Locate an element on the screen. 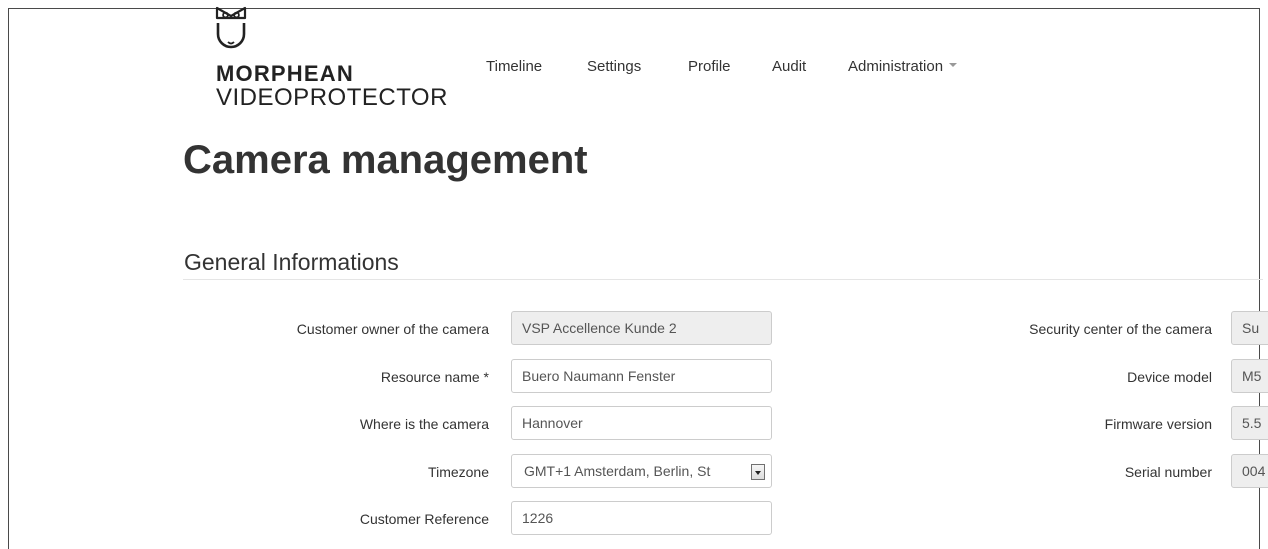  nav-administration: Administration is located at coordinates (903, 66).